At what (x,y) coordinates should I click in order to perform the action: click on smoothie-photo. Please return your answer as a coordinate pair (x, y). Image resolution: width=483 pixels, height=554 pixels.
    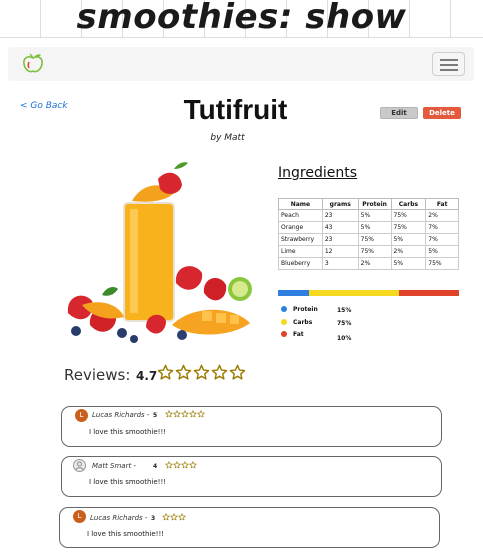
    Looking at the image, I should click on (158, 251).